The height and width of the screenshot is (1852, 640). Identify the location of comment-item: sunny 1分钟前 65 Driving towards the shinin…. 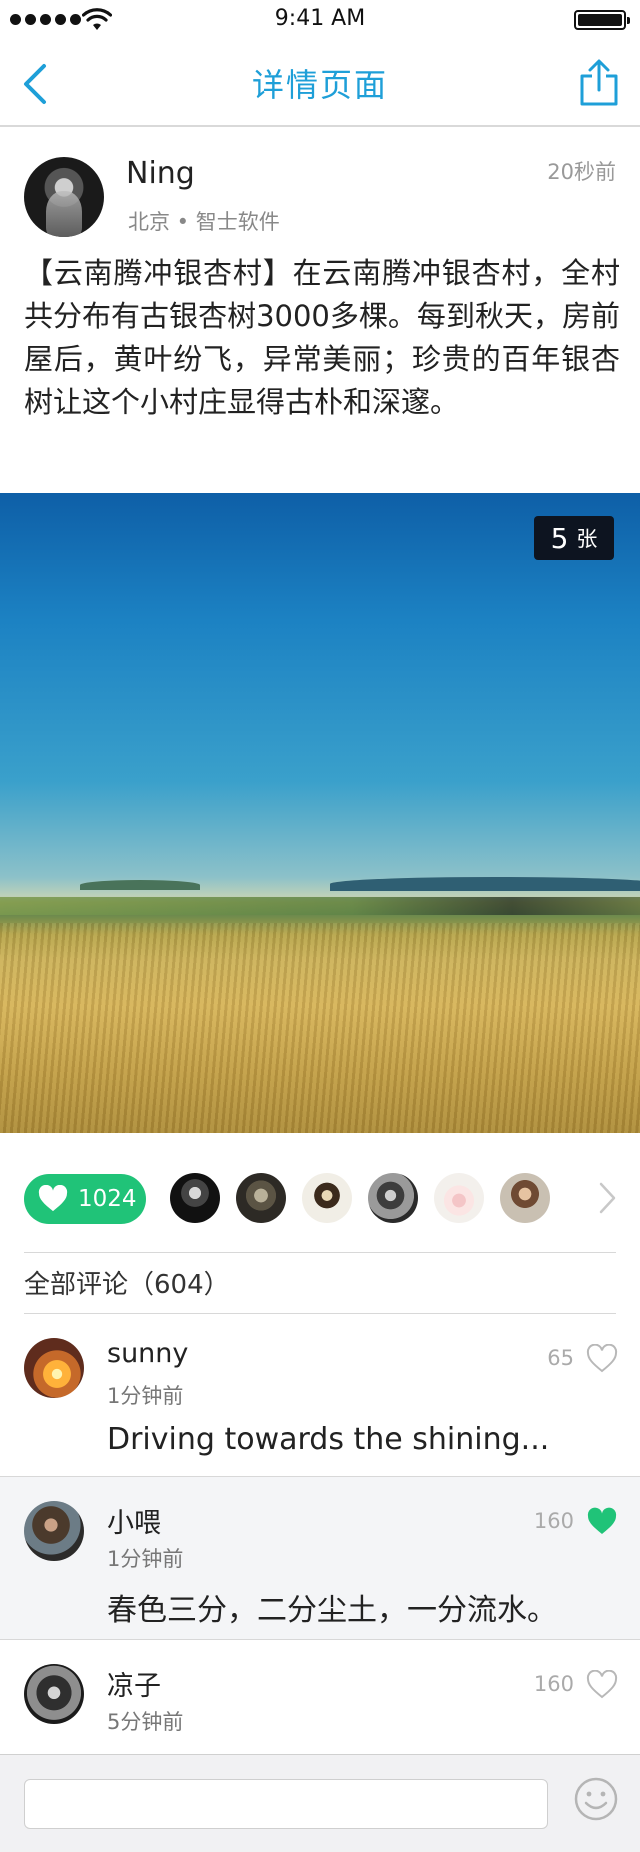
(320, 1395).